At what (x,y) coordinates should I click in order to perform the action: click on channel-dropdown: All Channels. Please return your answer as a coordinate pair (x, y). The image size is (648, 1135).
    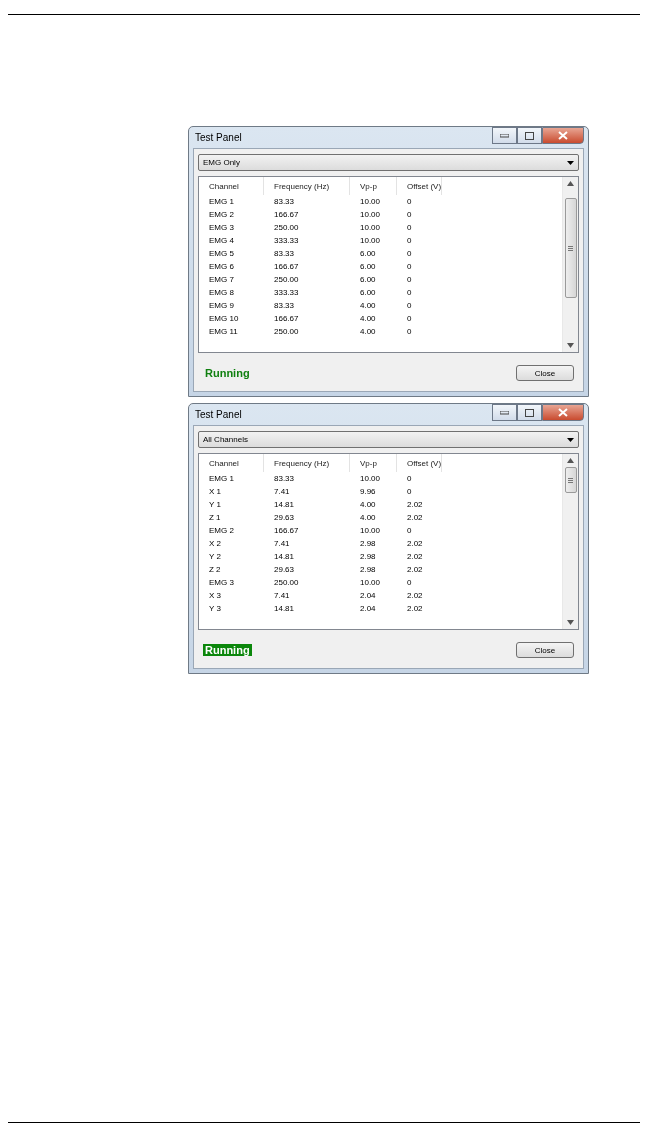
    Looking at the image, I should click on (388, 439).